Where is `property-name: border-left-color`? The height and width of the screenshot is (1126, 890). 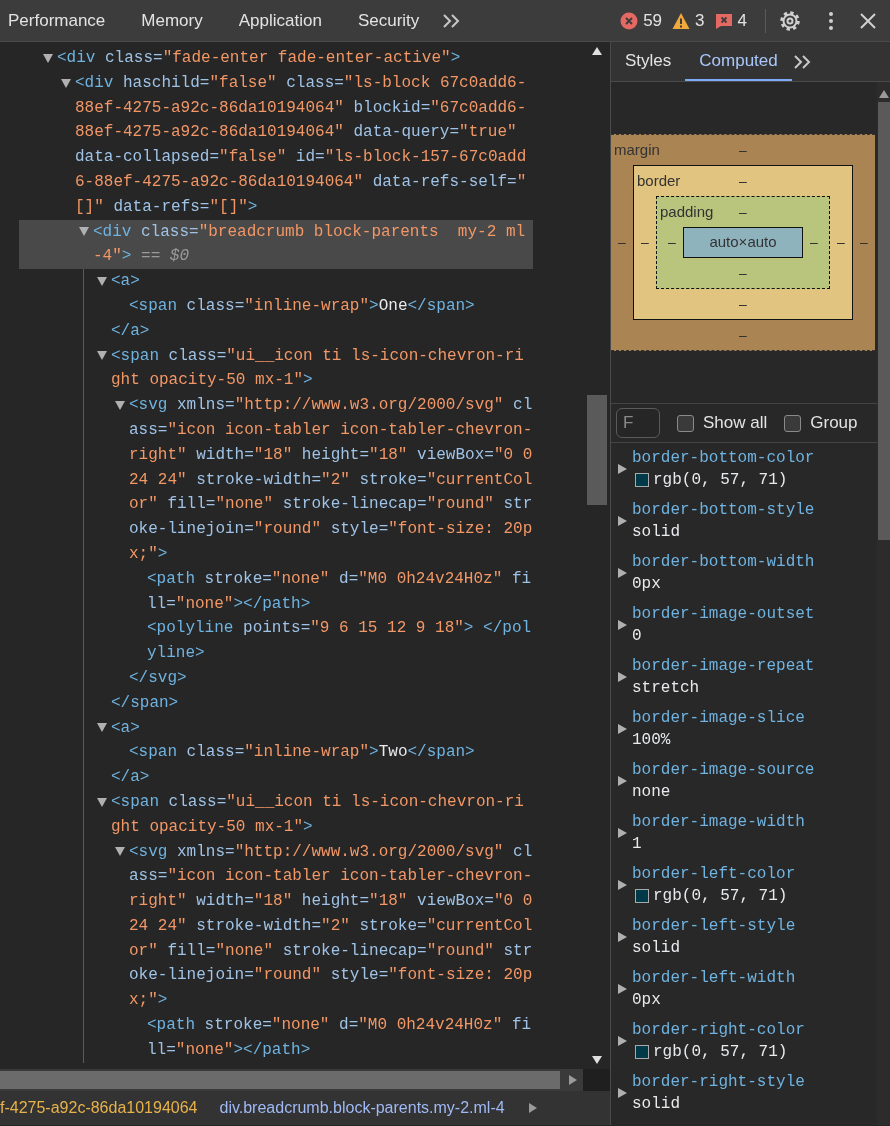 property-name: border-left-color is located at coordinates (714, 874).